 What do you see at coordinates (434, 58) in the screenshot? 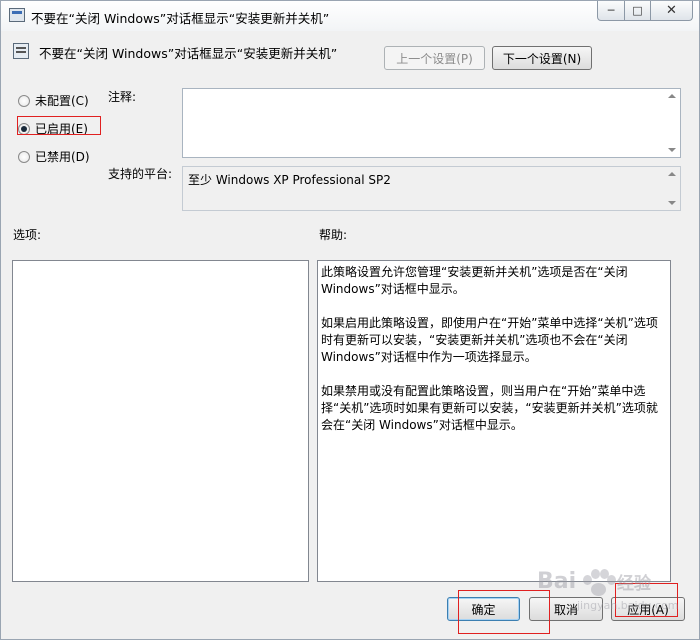
I see `previous-setting-button: 上一个设置(P)` at bounding box center [434, 58].